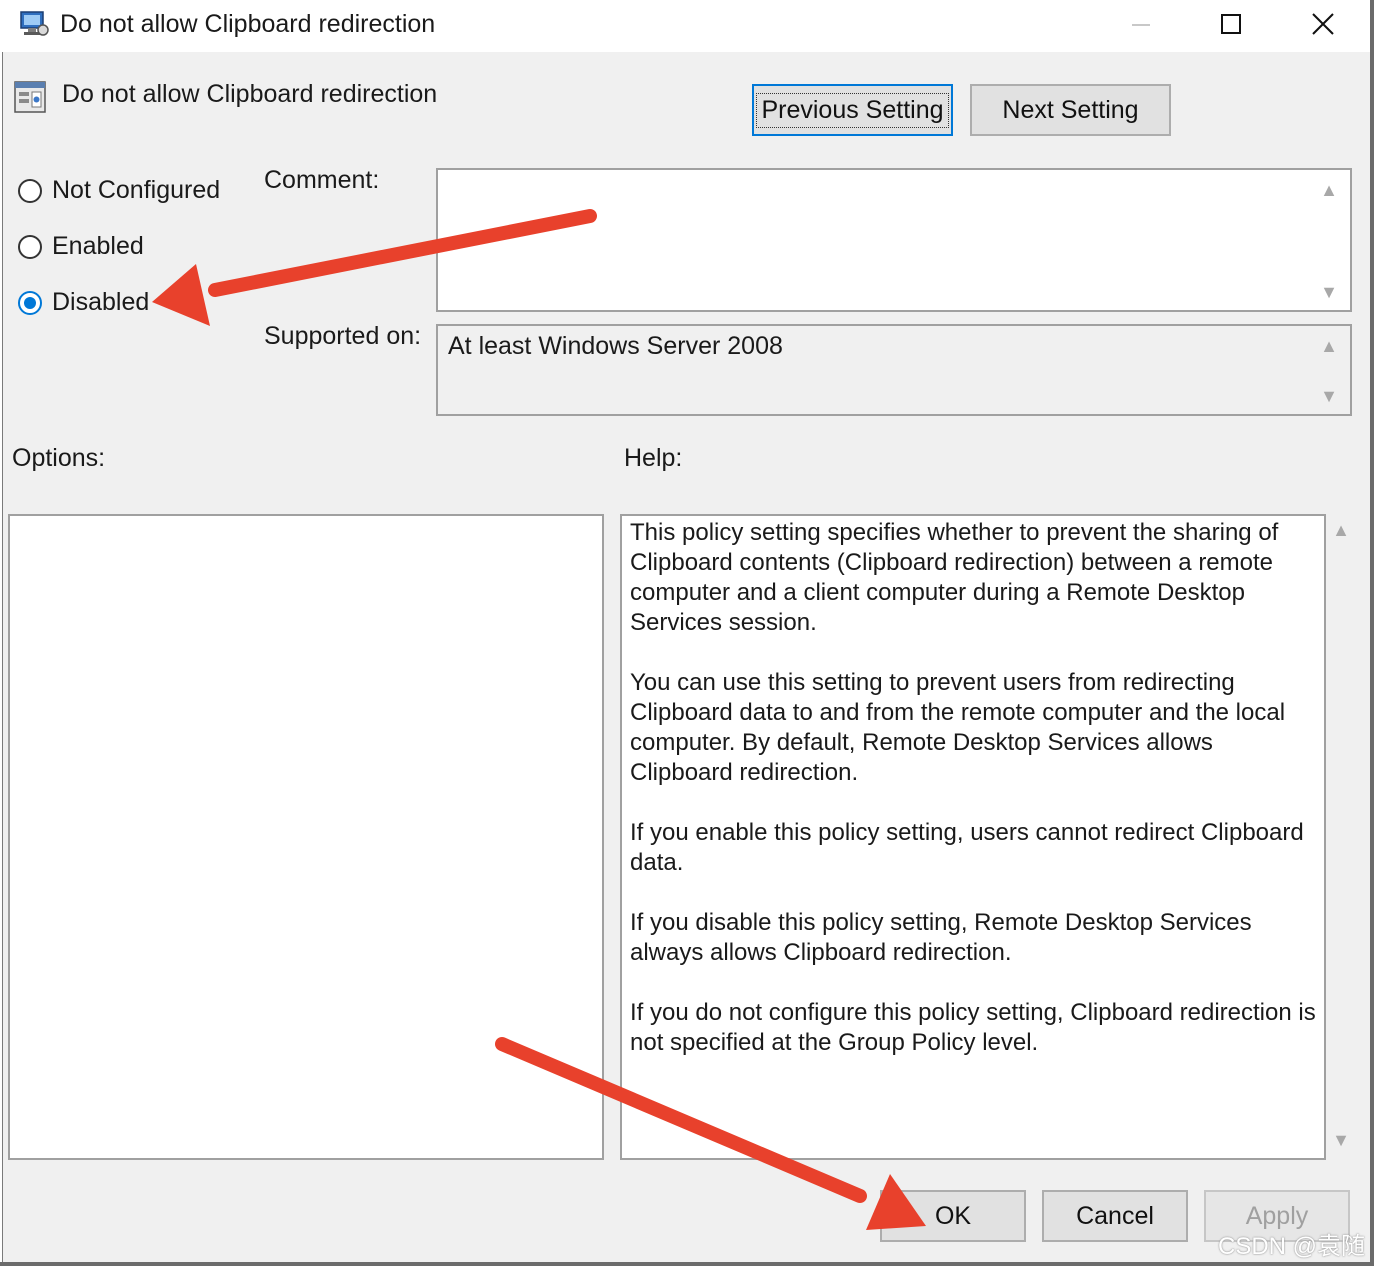  Describe the element at coordinates (250, 94) in the screenshot. I see `policy-name: Do not allow Clipboard redirection` at that location.